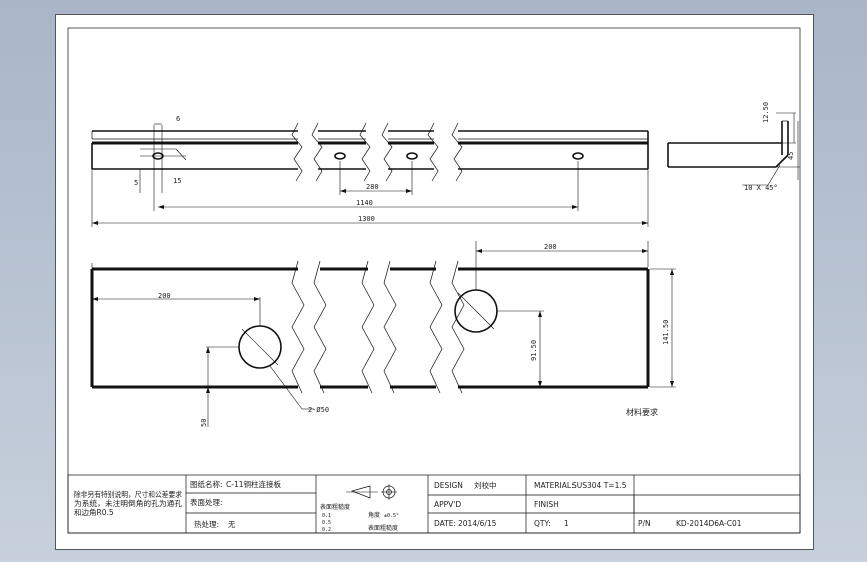 The height and width of the screenshot is (562, 867). What do you see at coordinates (542, 523) in the screenshot?
I see `qty-label: QTY:` at bounding box center [542, 523].